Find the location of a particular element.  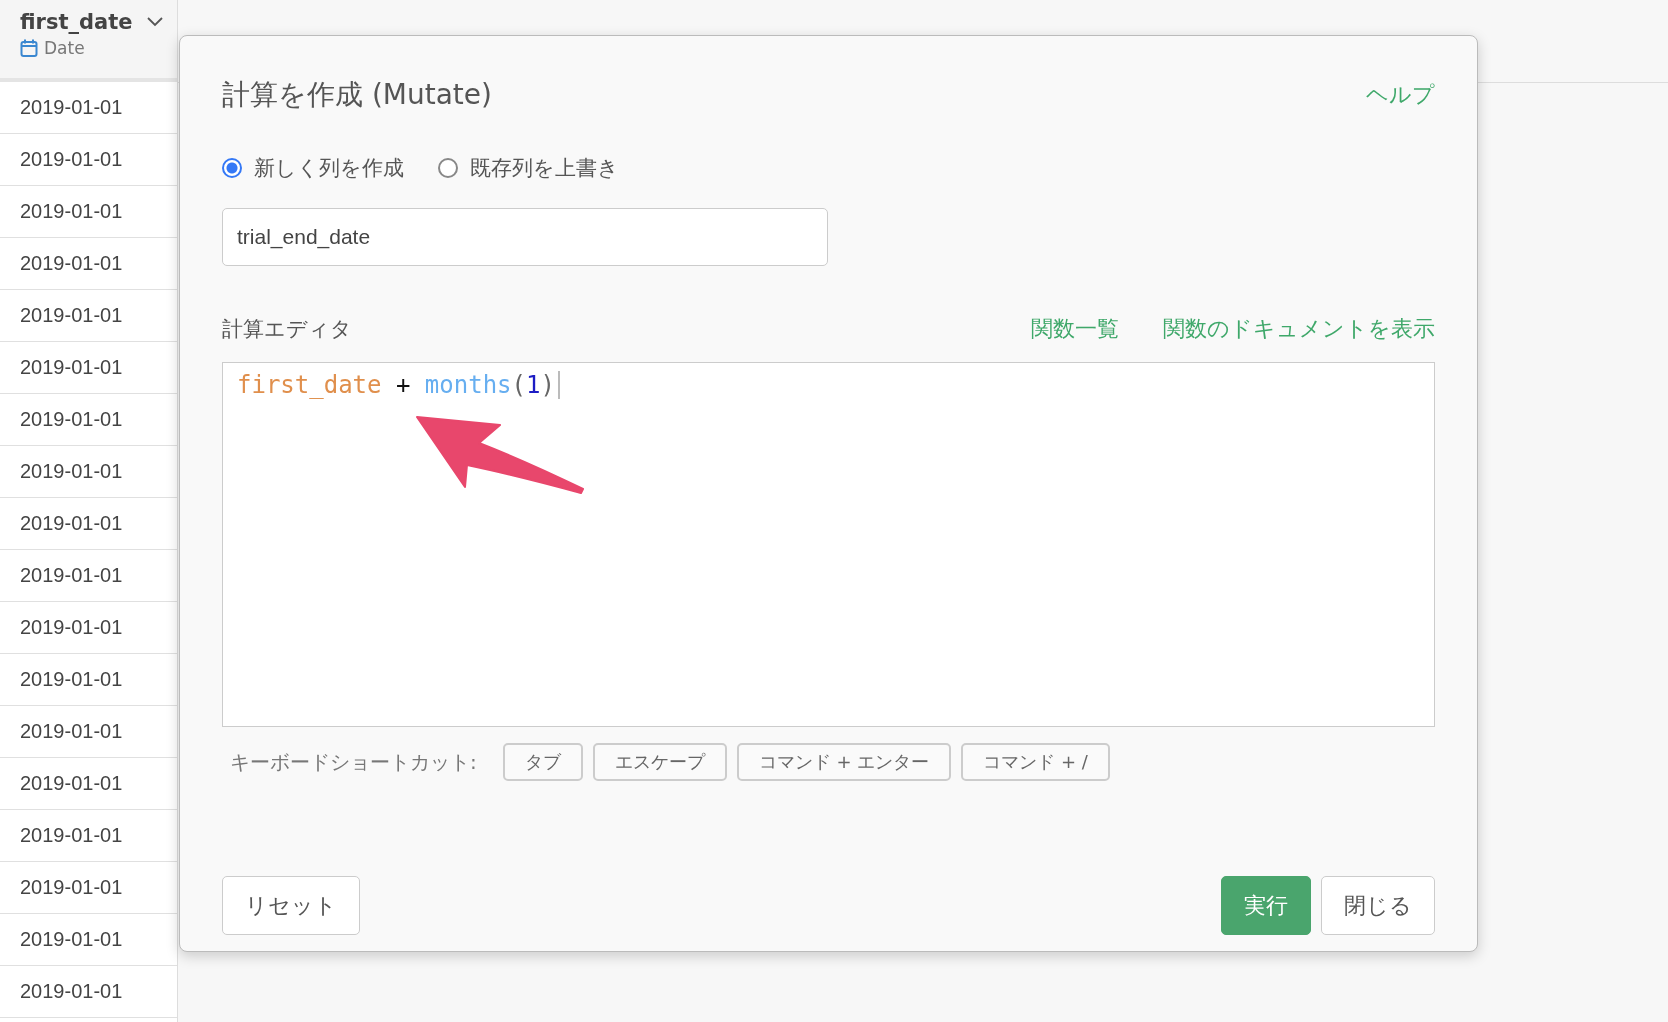

radio-option: 既存列を上書き is located at coordinates (528, 168).